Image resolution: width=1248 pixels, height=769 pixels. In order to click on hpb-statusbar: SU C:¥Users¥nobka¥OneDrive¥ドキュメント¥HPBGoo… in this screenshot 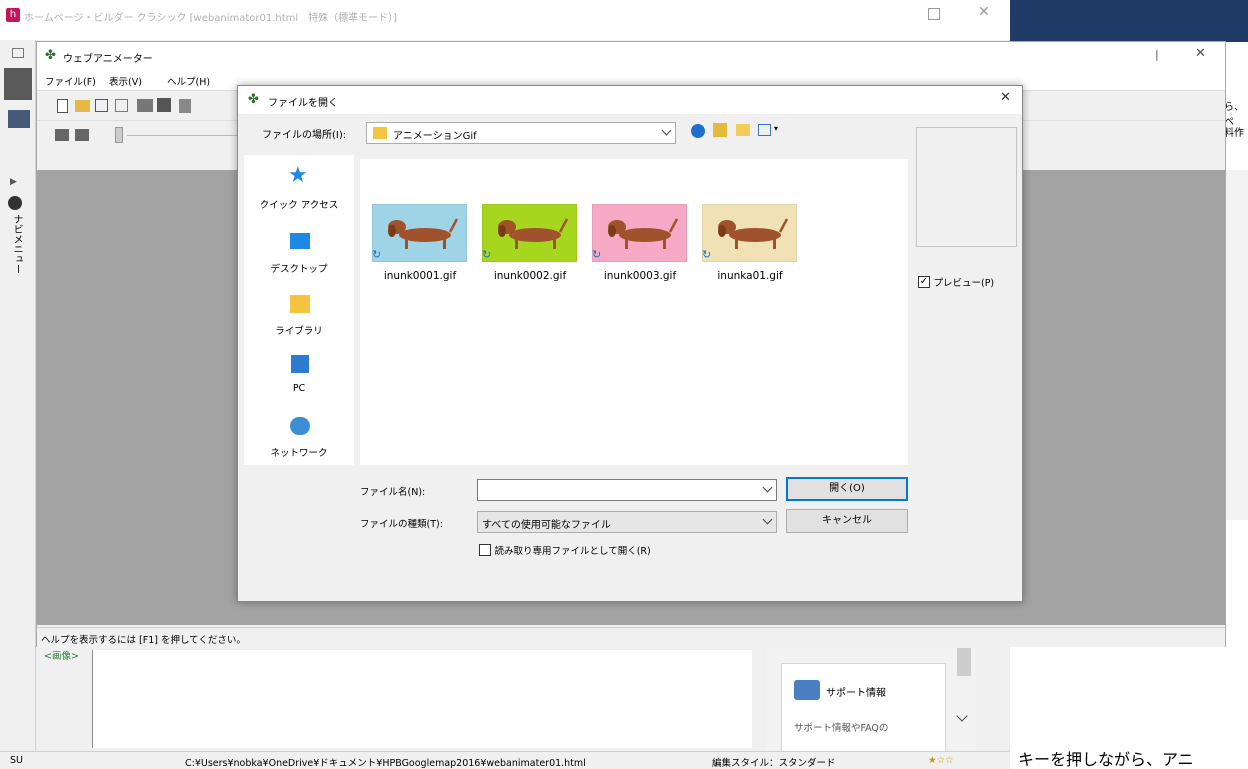, I will do `click(505, 760)`.